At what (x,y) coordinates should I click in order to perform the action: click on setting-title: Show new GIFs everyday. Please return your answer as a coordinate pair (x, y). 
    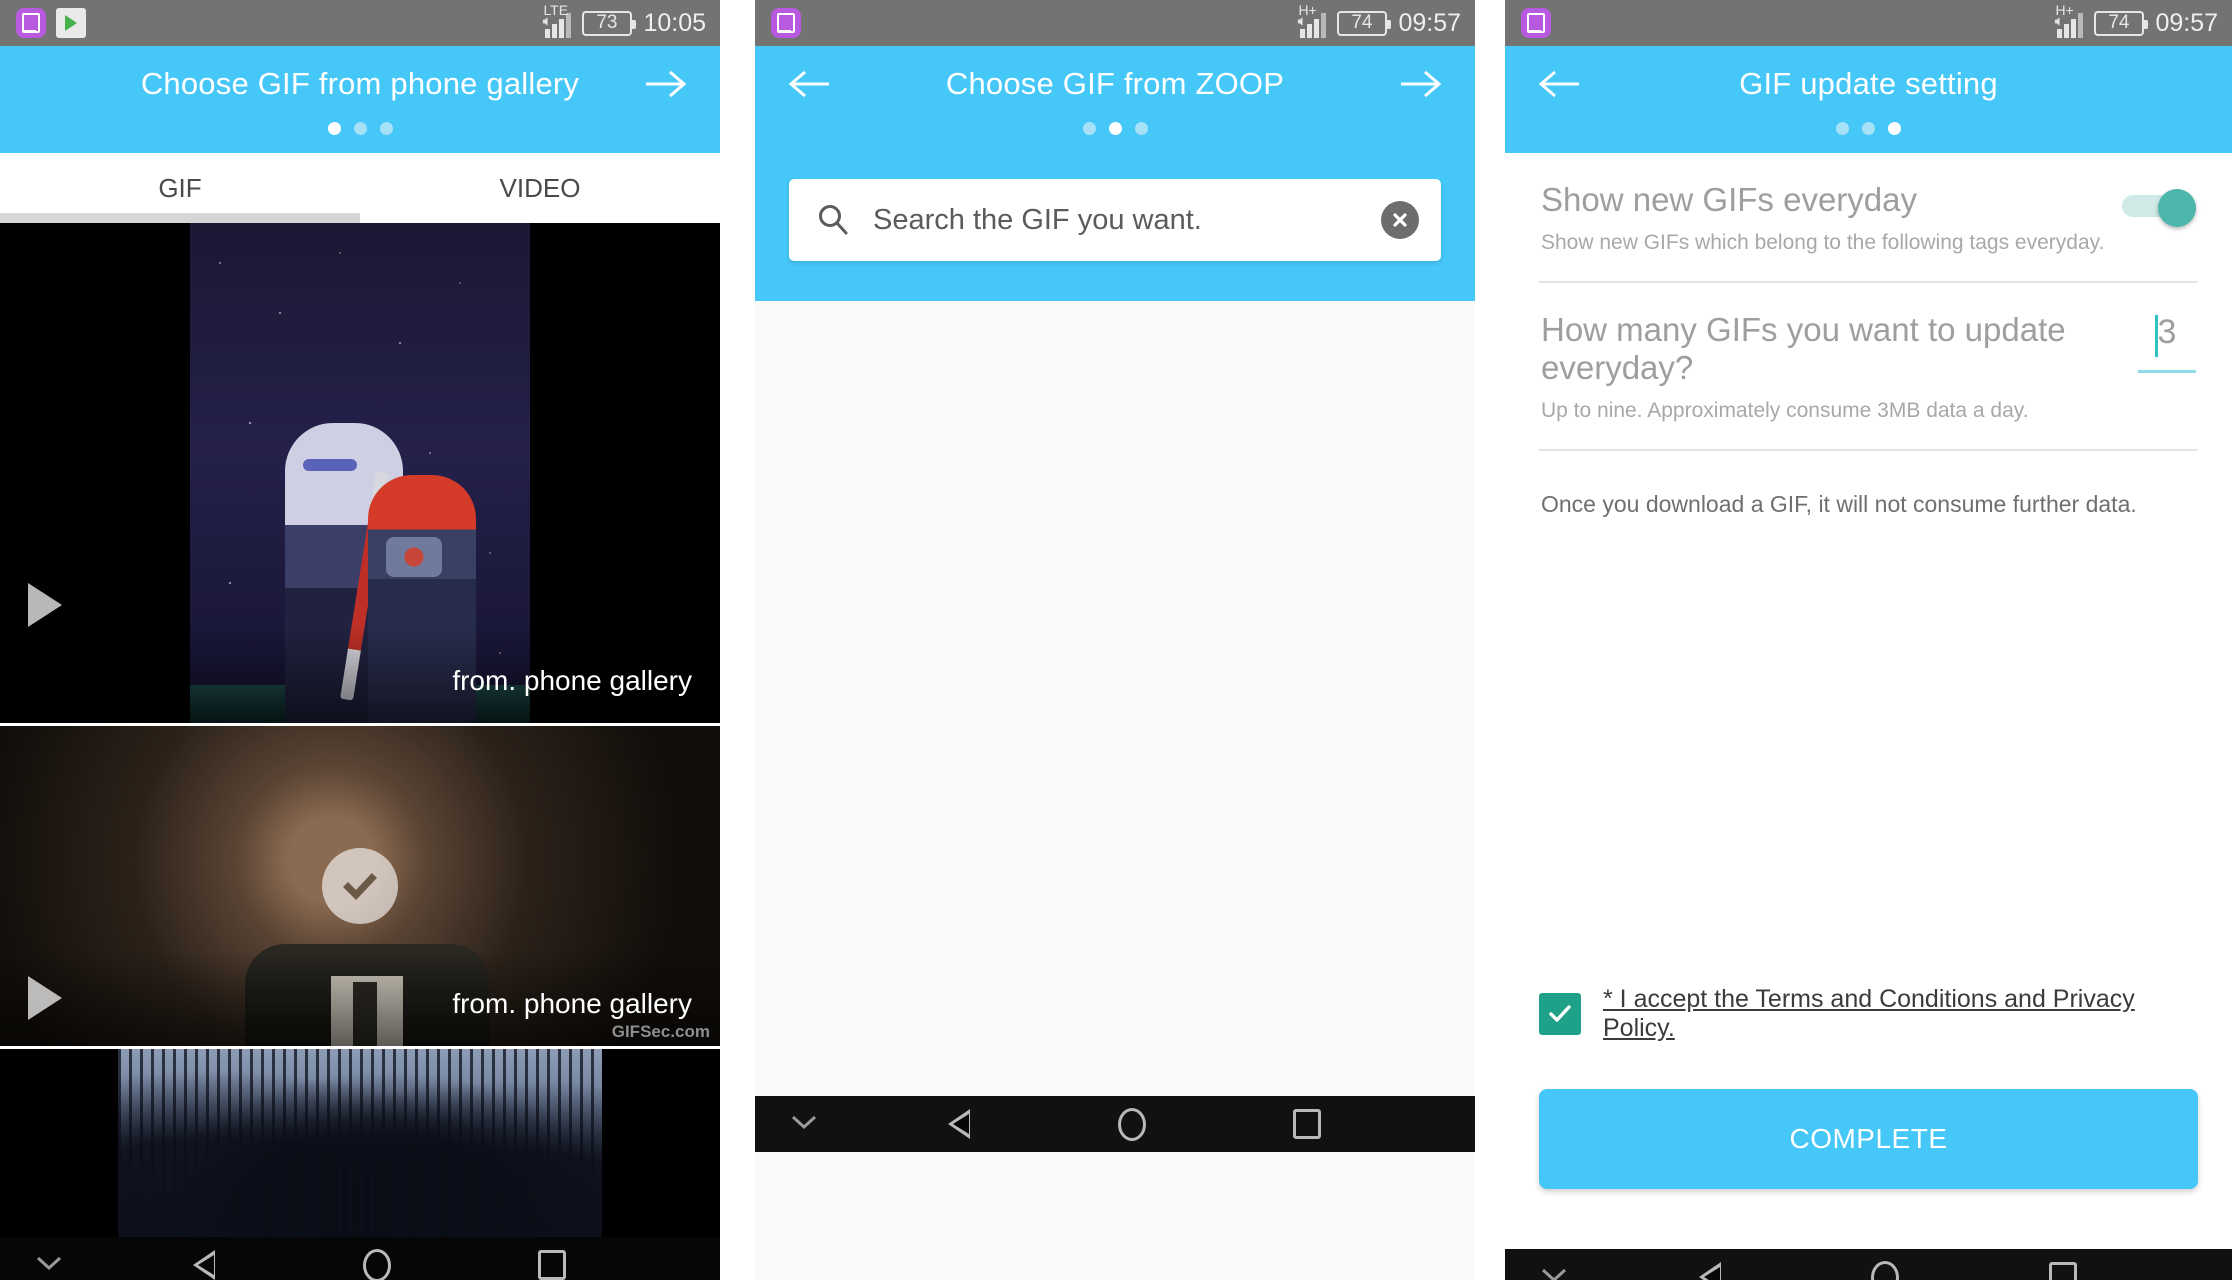
    Looking at the image, I should click on (1729, 199).